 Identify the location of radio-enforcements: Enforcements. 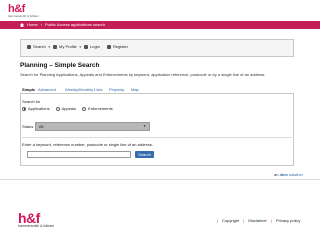
(97, 108).